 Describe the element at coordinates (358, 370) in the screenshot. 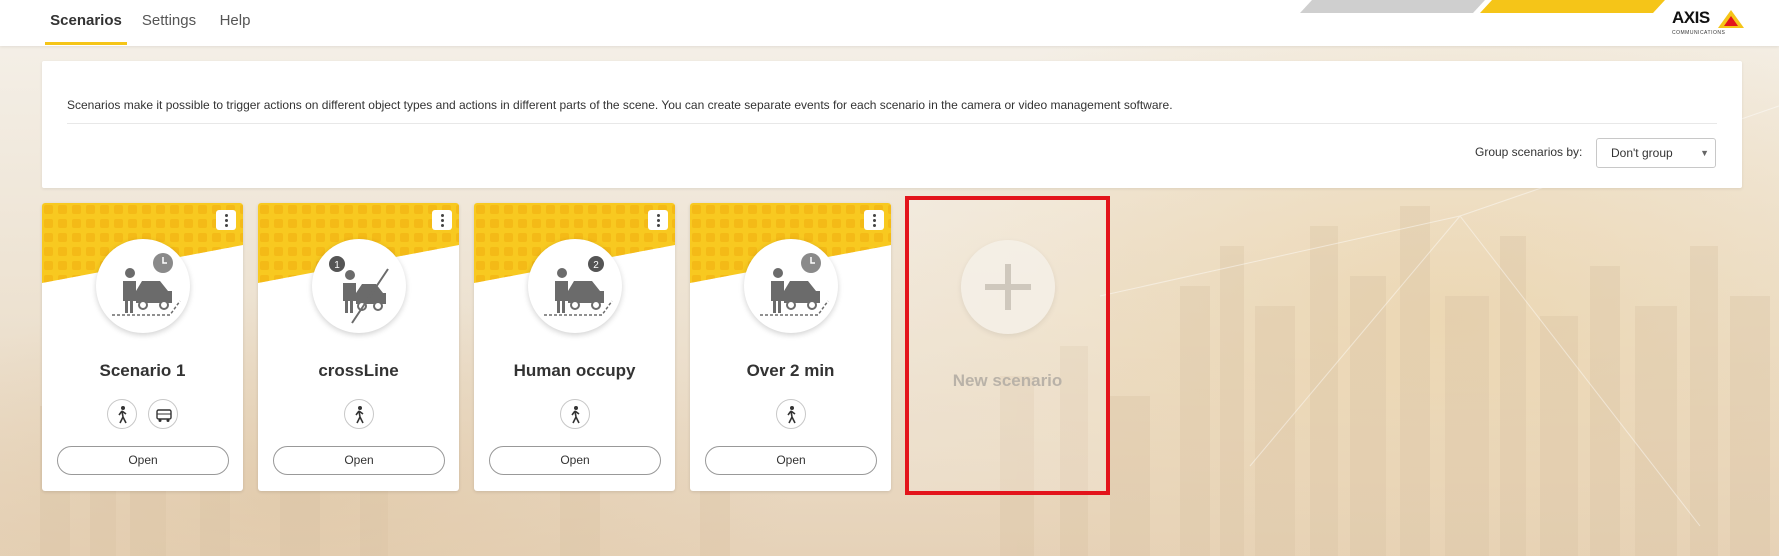

I see `scenario-title: crossLine` at that location.